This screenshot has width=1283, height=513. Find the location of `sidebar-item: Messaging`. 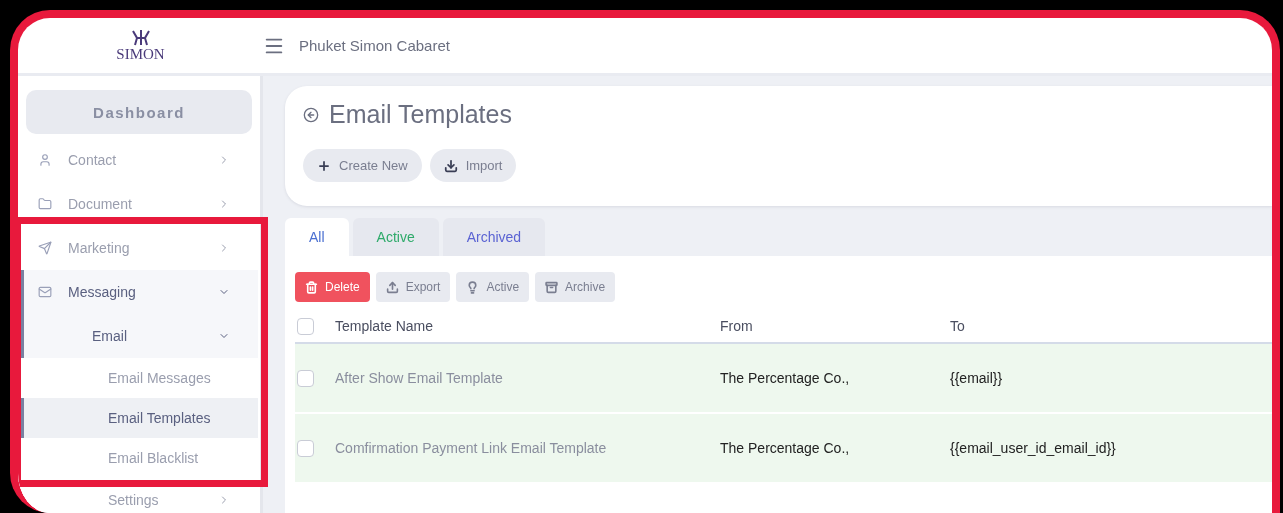

sidebar-item: Messaging is located at coordinates (139, 292).